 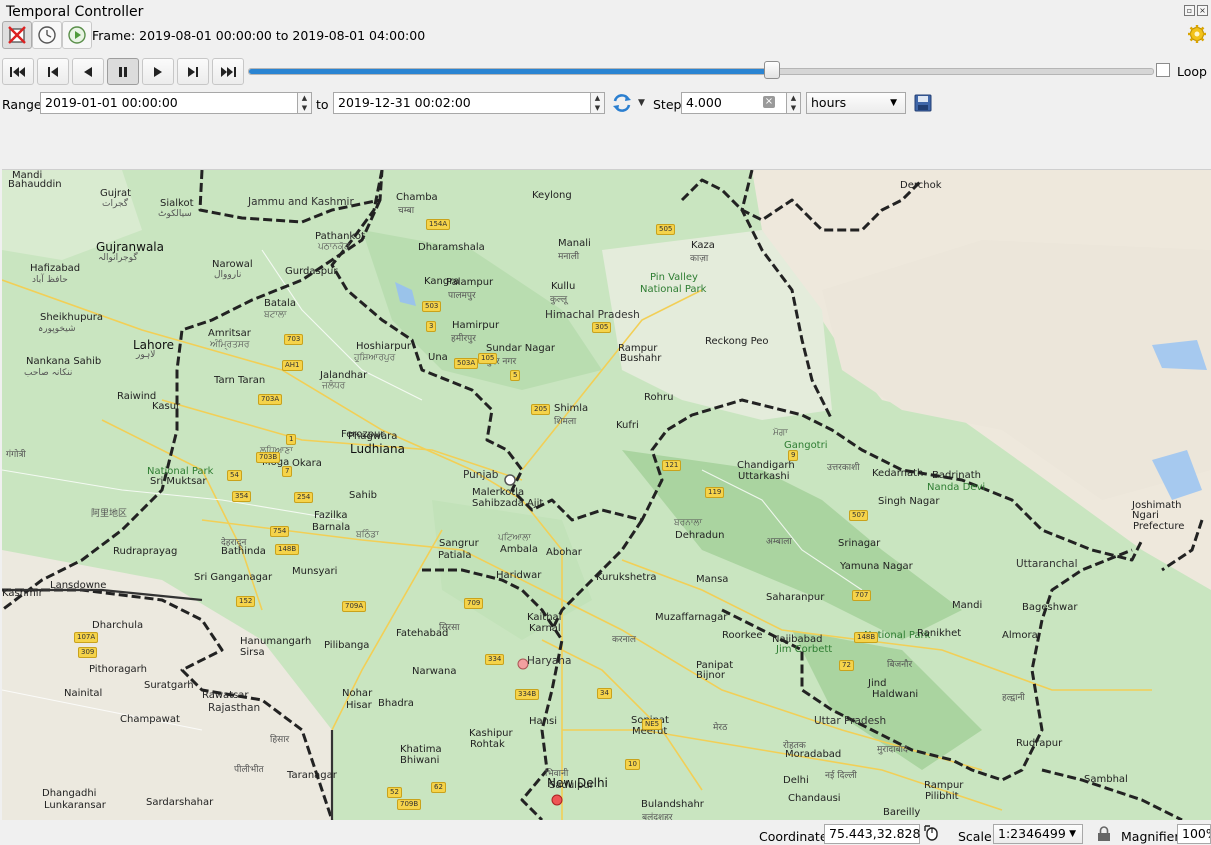 I want to click on range-end-spinner: ▲ ▼, so click(x=598, y=103).